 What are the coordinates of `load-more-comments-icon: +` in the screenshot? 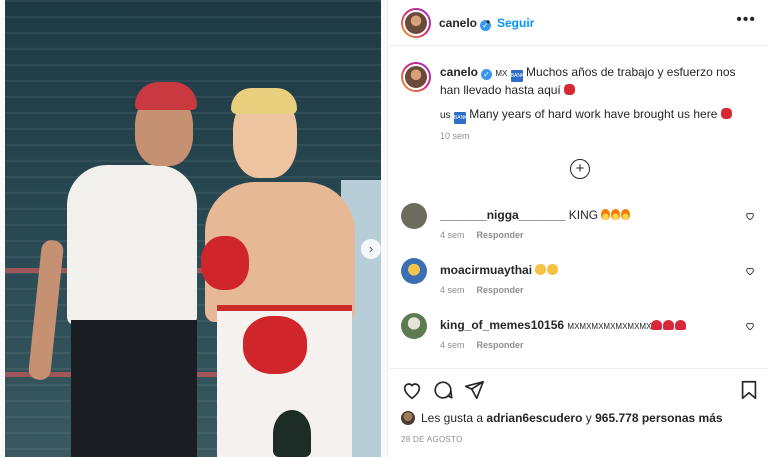 It's located at (580, 169).